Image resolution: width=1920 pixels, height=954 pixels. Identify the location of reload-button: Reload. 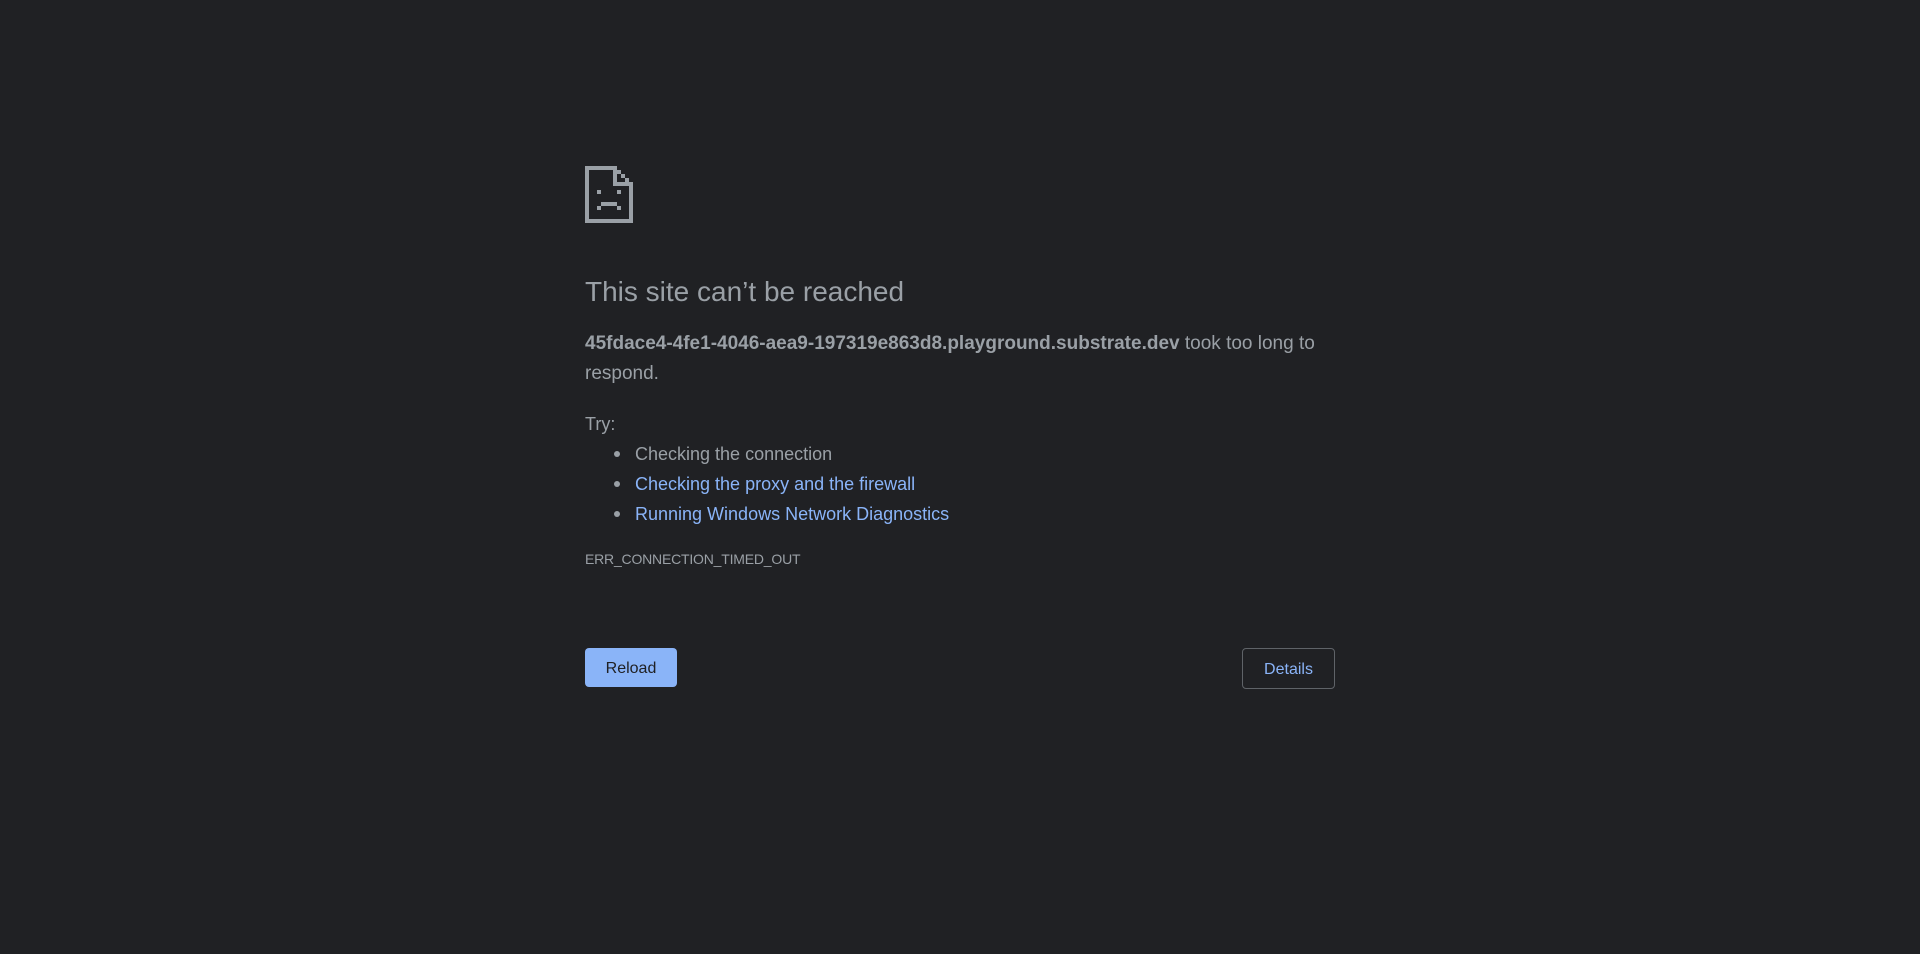
(631, 667).